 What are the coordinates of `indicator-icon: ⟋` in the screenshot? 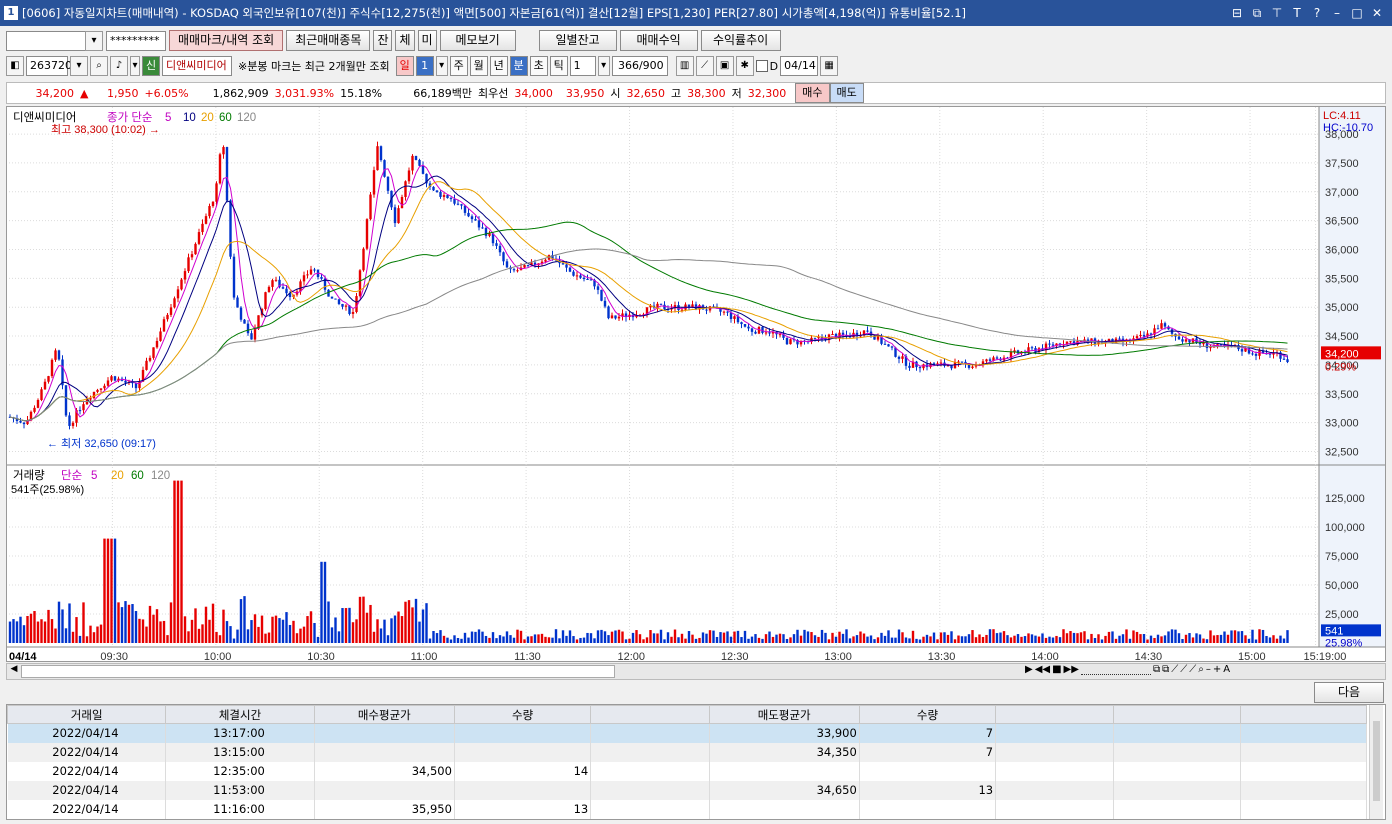 It's located at (1174, 669).